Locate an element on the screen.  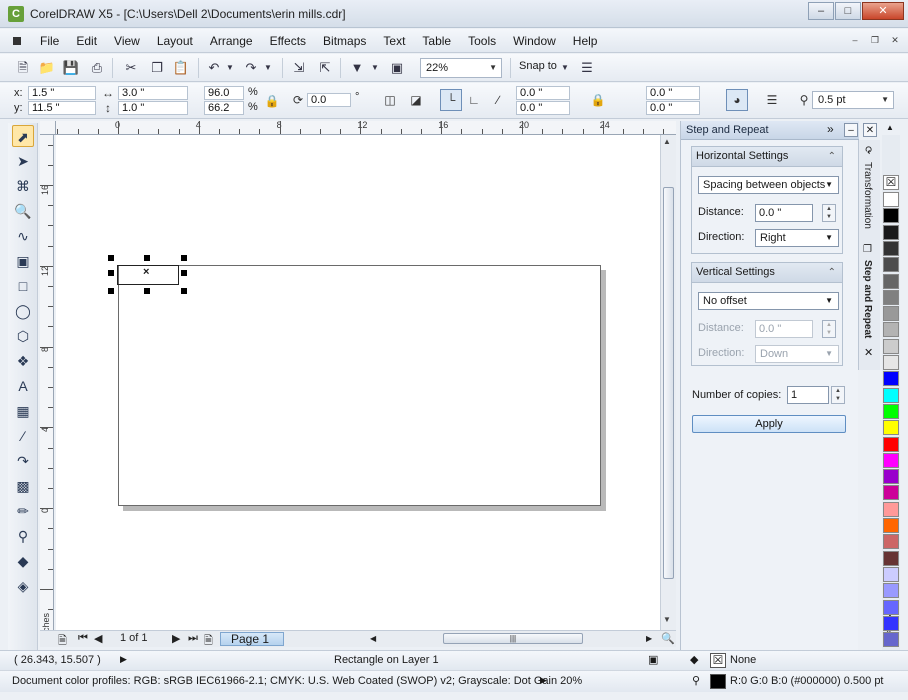
vertical-mode-select: No offset ▼ is located at coordinates (768, 301).